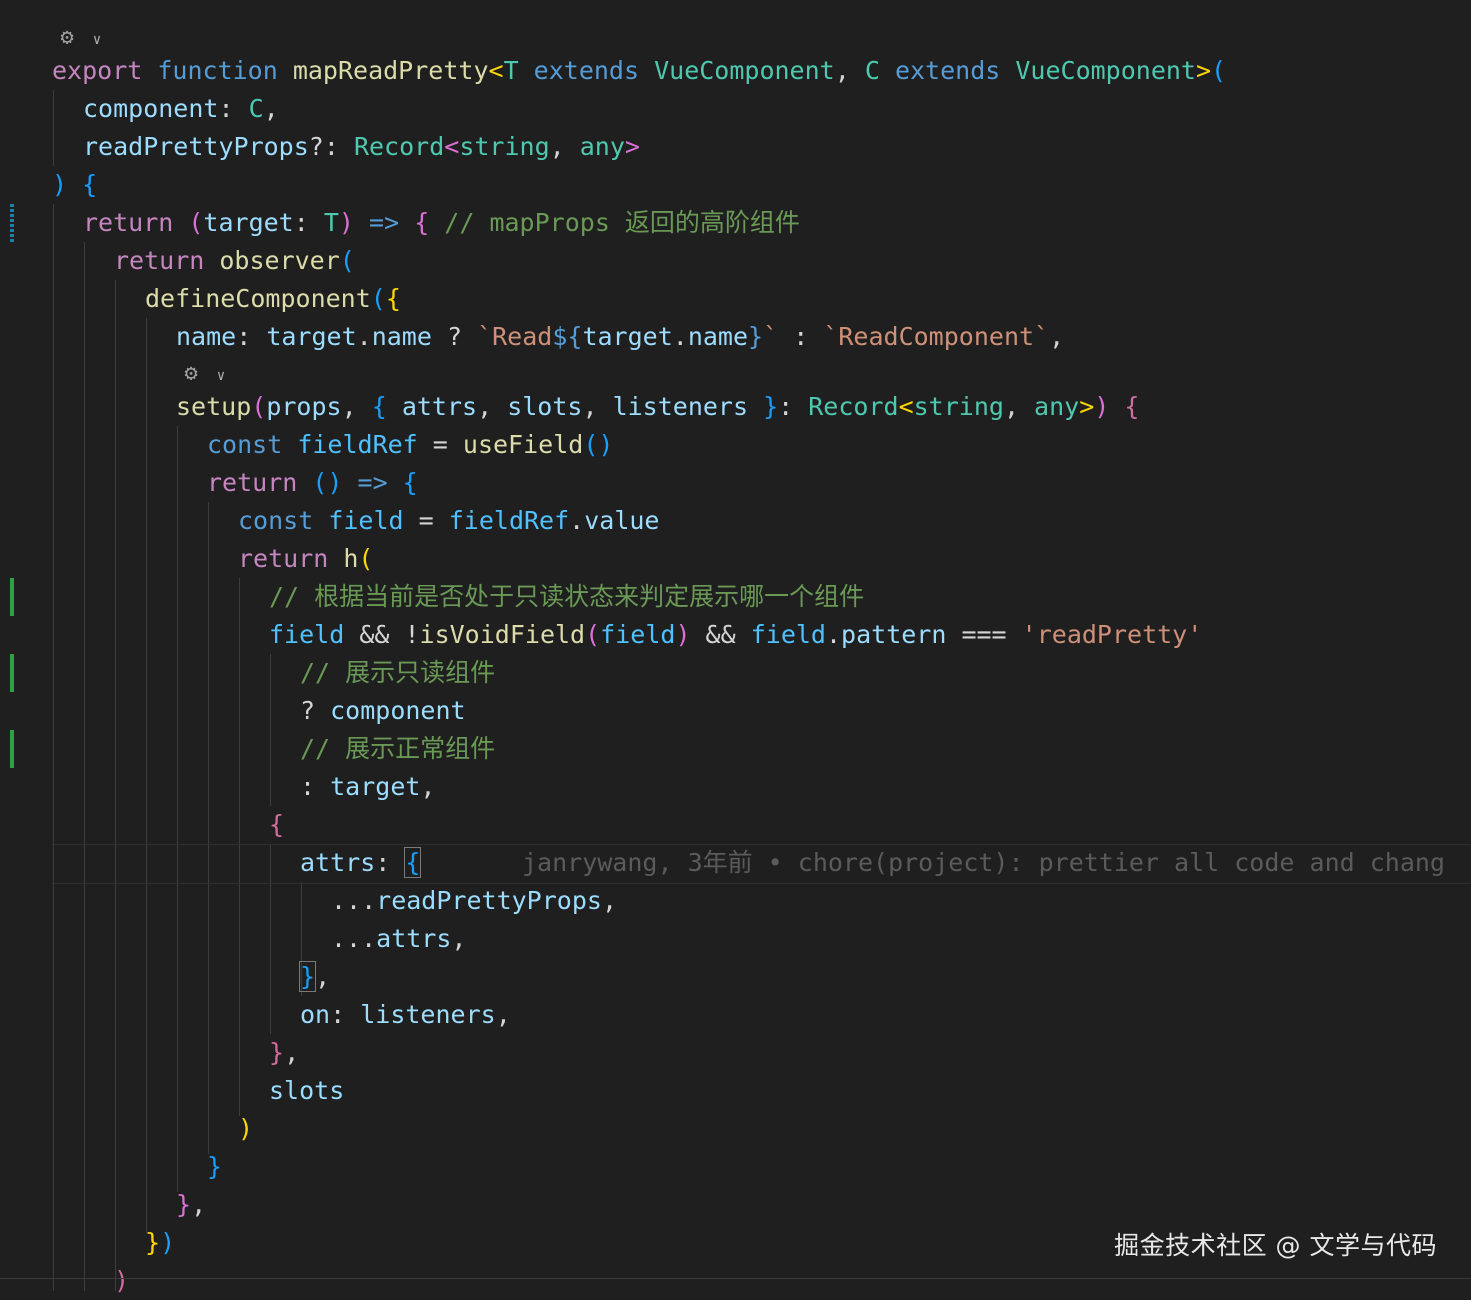  Describe the element at coordinates (397, 749) in the screenshot. I see `code-line: // 展示正常组件` at that location.